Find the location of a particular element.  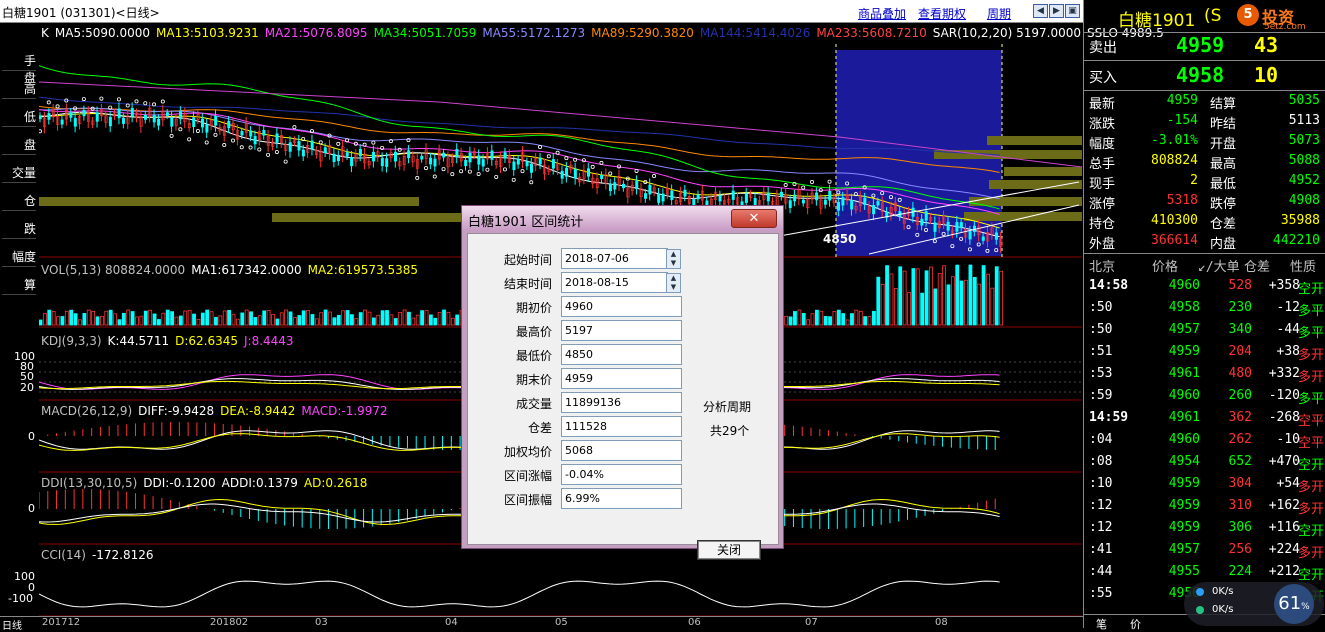

tick-cell: 4958 is located at coordinates (1184, 307).